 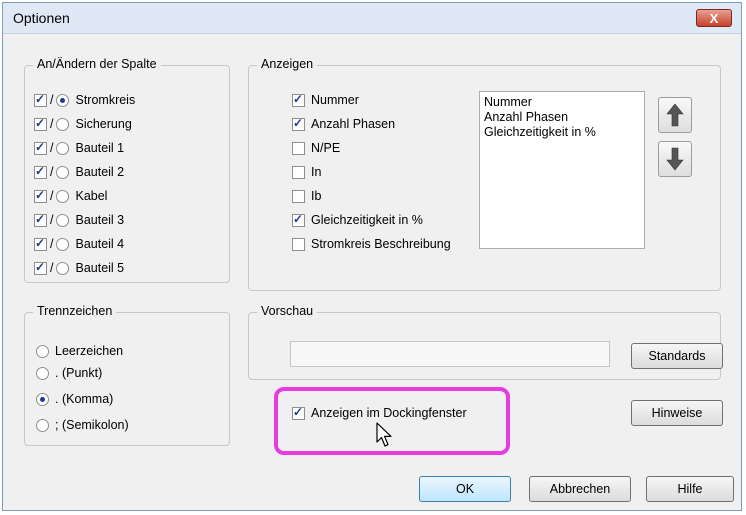 I want to click on close-button: X, so click(x=714, y=18).